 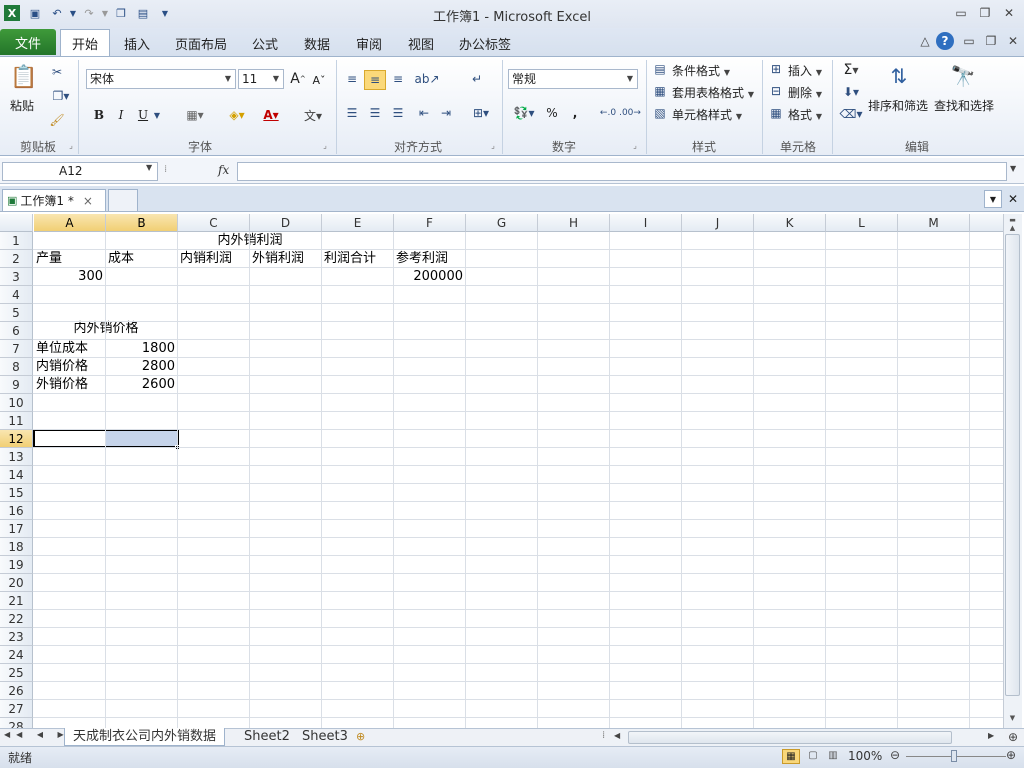 I want to click on row-header-4: 4, so click(x=16, y=295).